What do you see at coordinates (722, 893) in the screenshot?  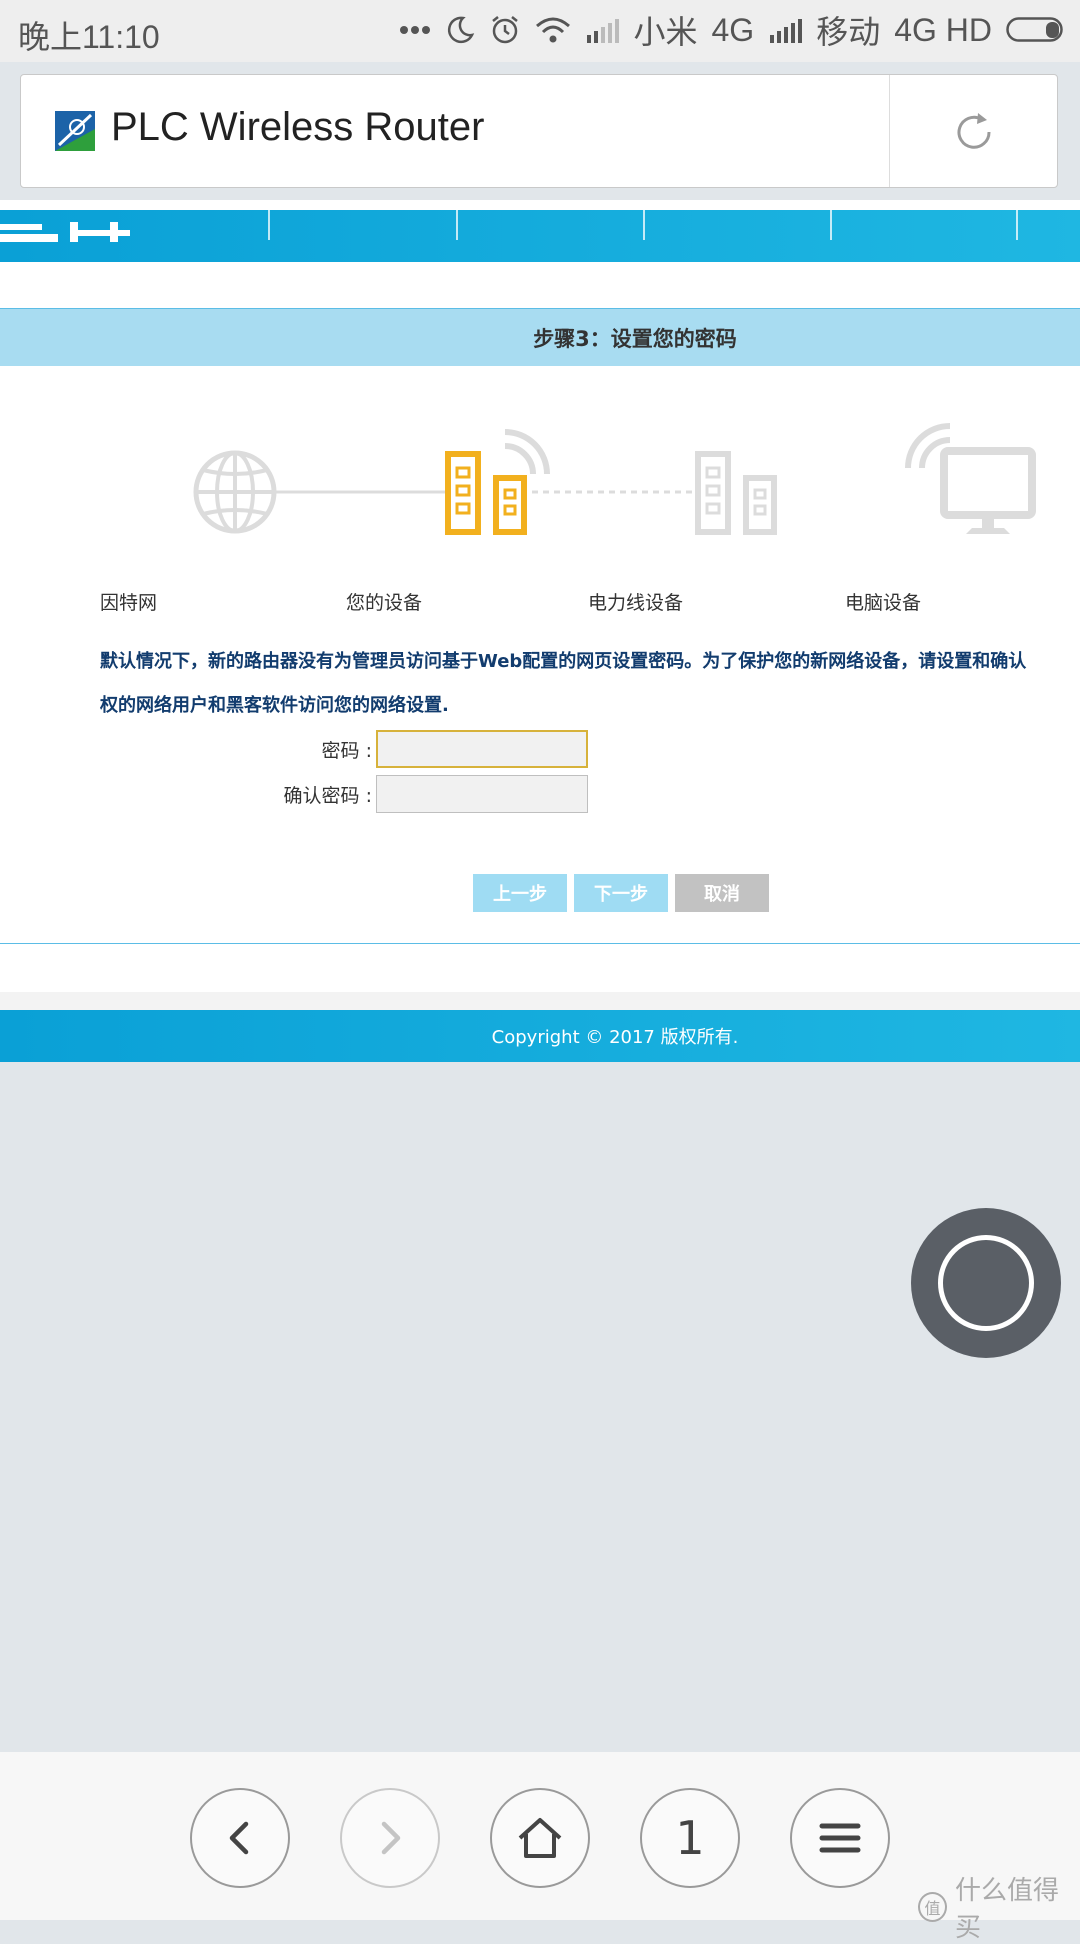 I see `cancel-button: 取消` at bounding box center [722, 893].